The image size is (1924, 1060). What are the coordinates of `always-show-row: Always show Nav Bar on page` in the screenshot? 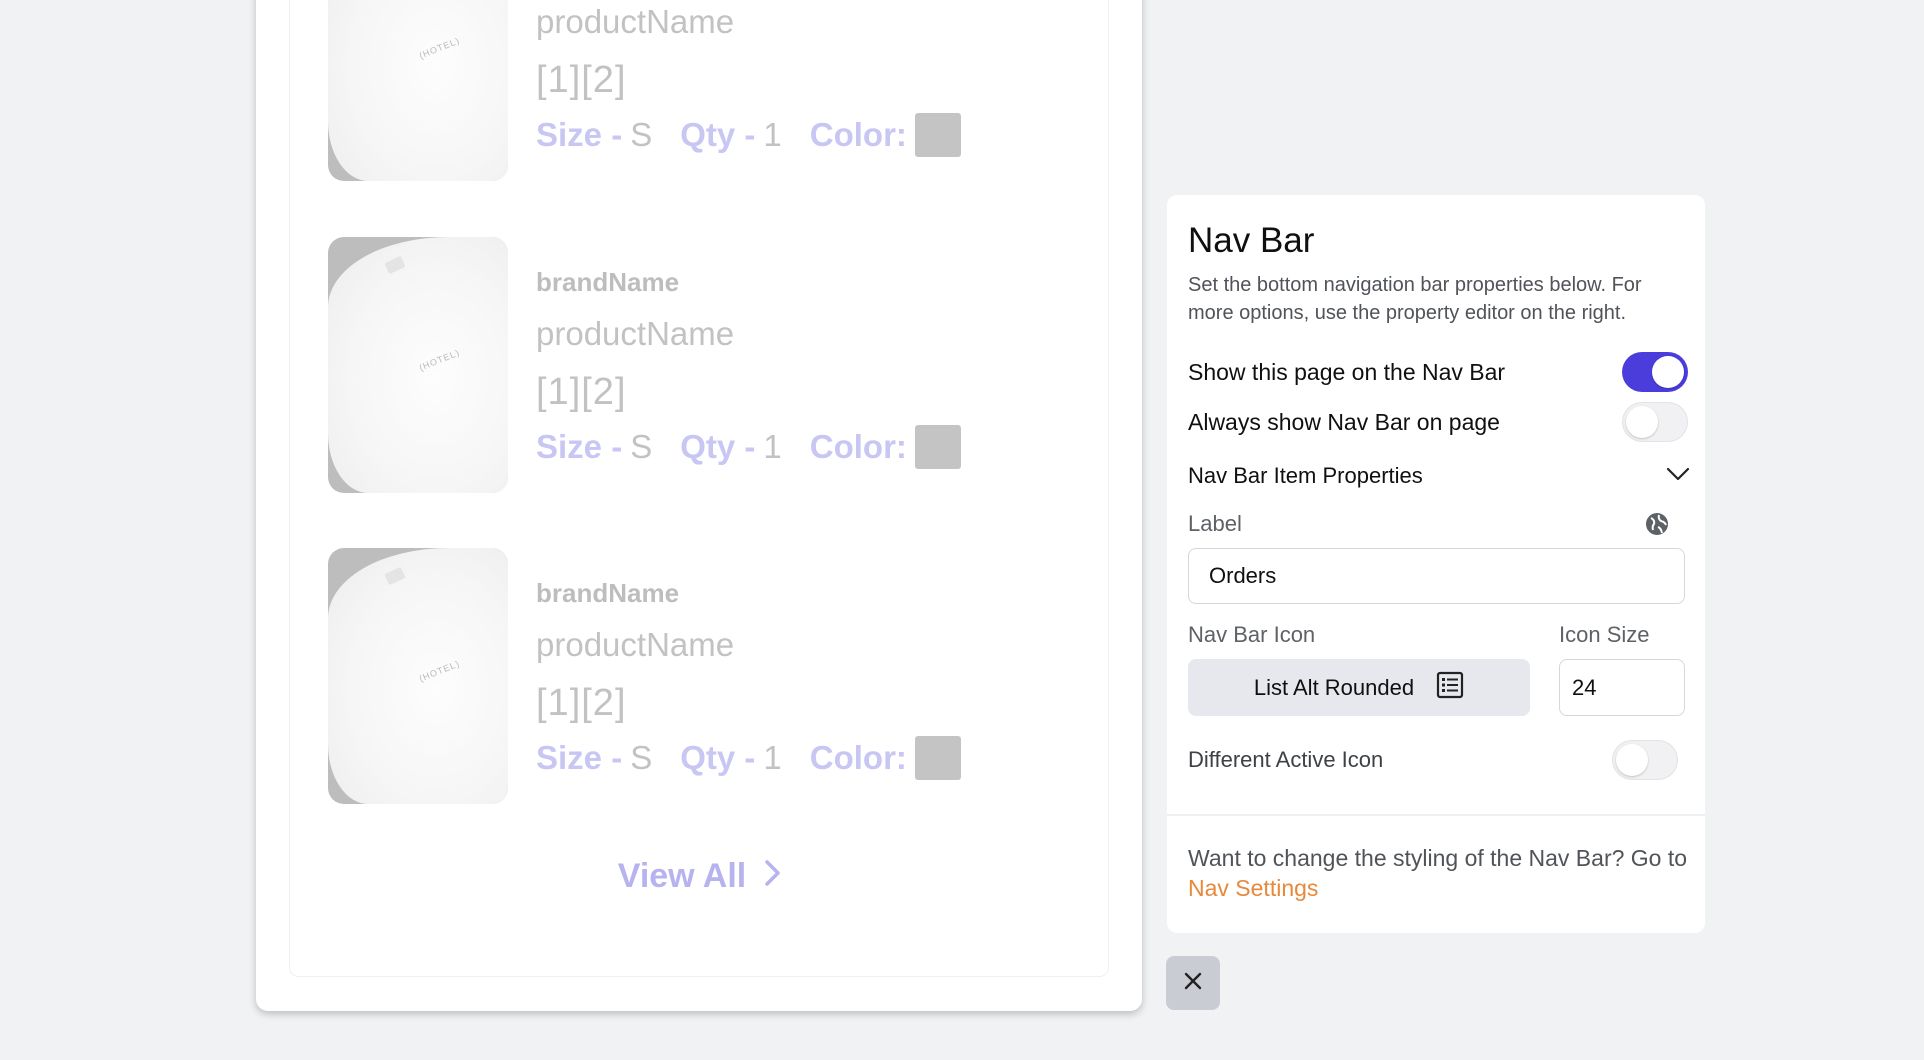 It's located at (1438, 422).